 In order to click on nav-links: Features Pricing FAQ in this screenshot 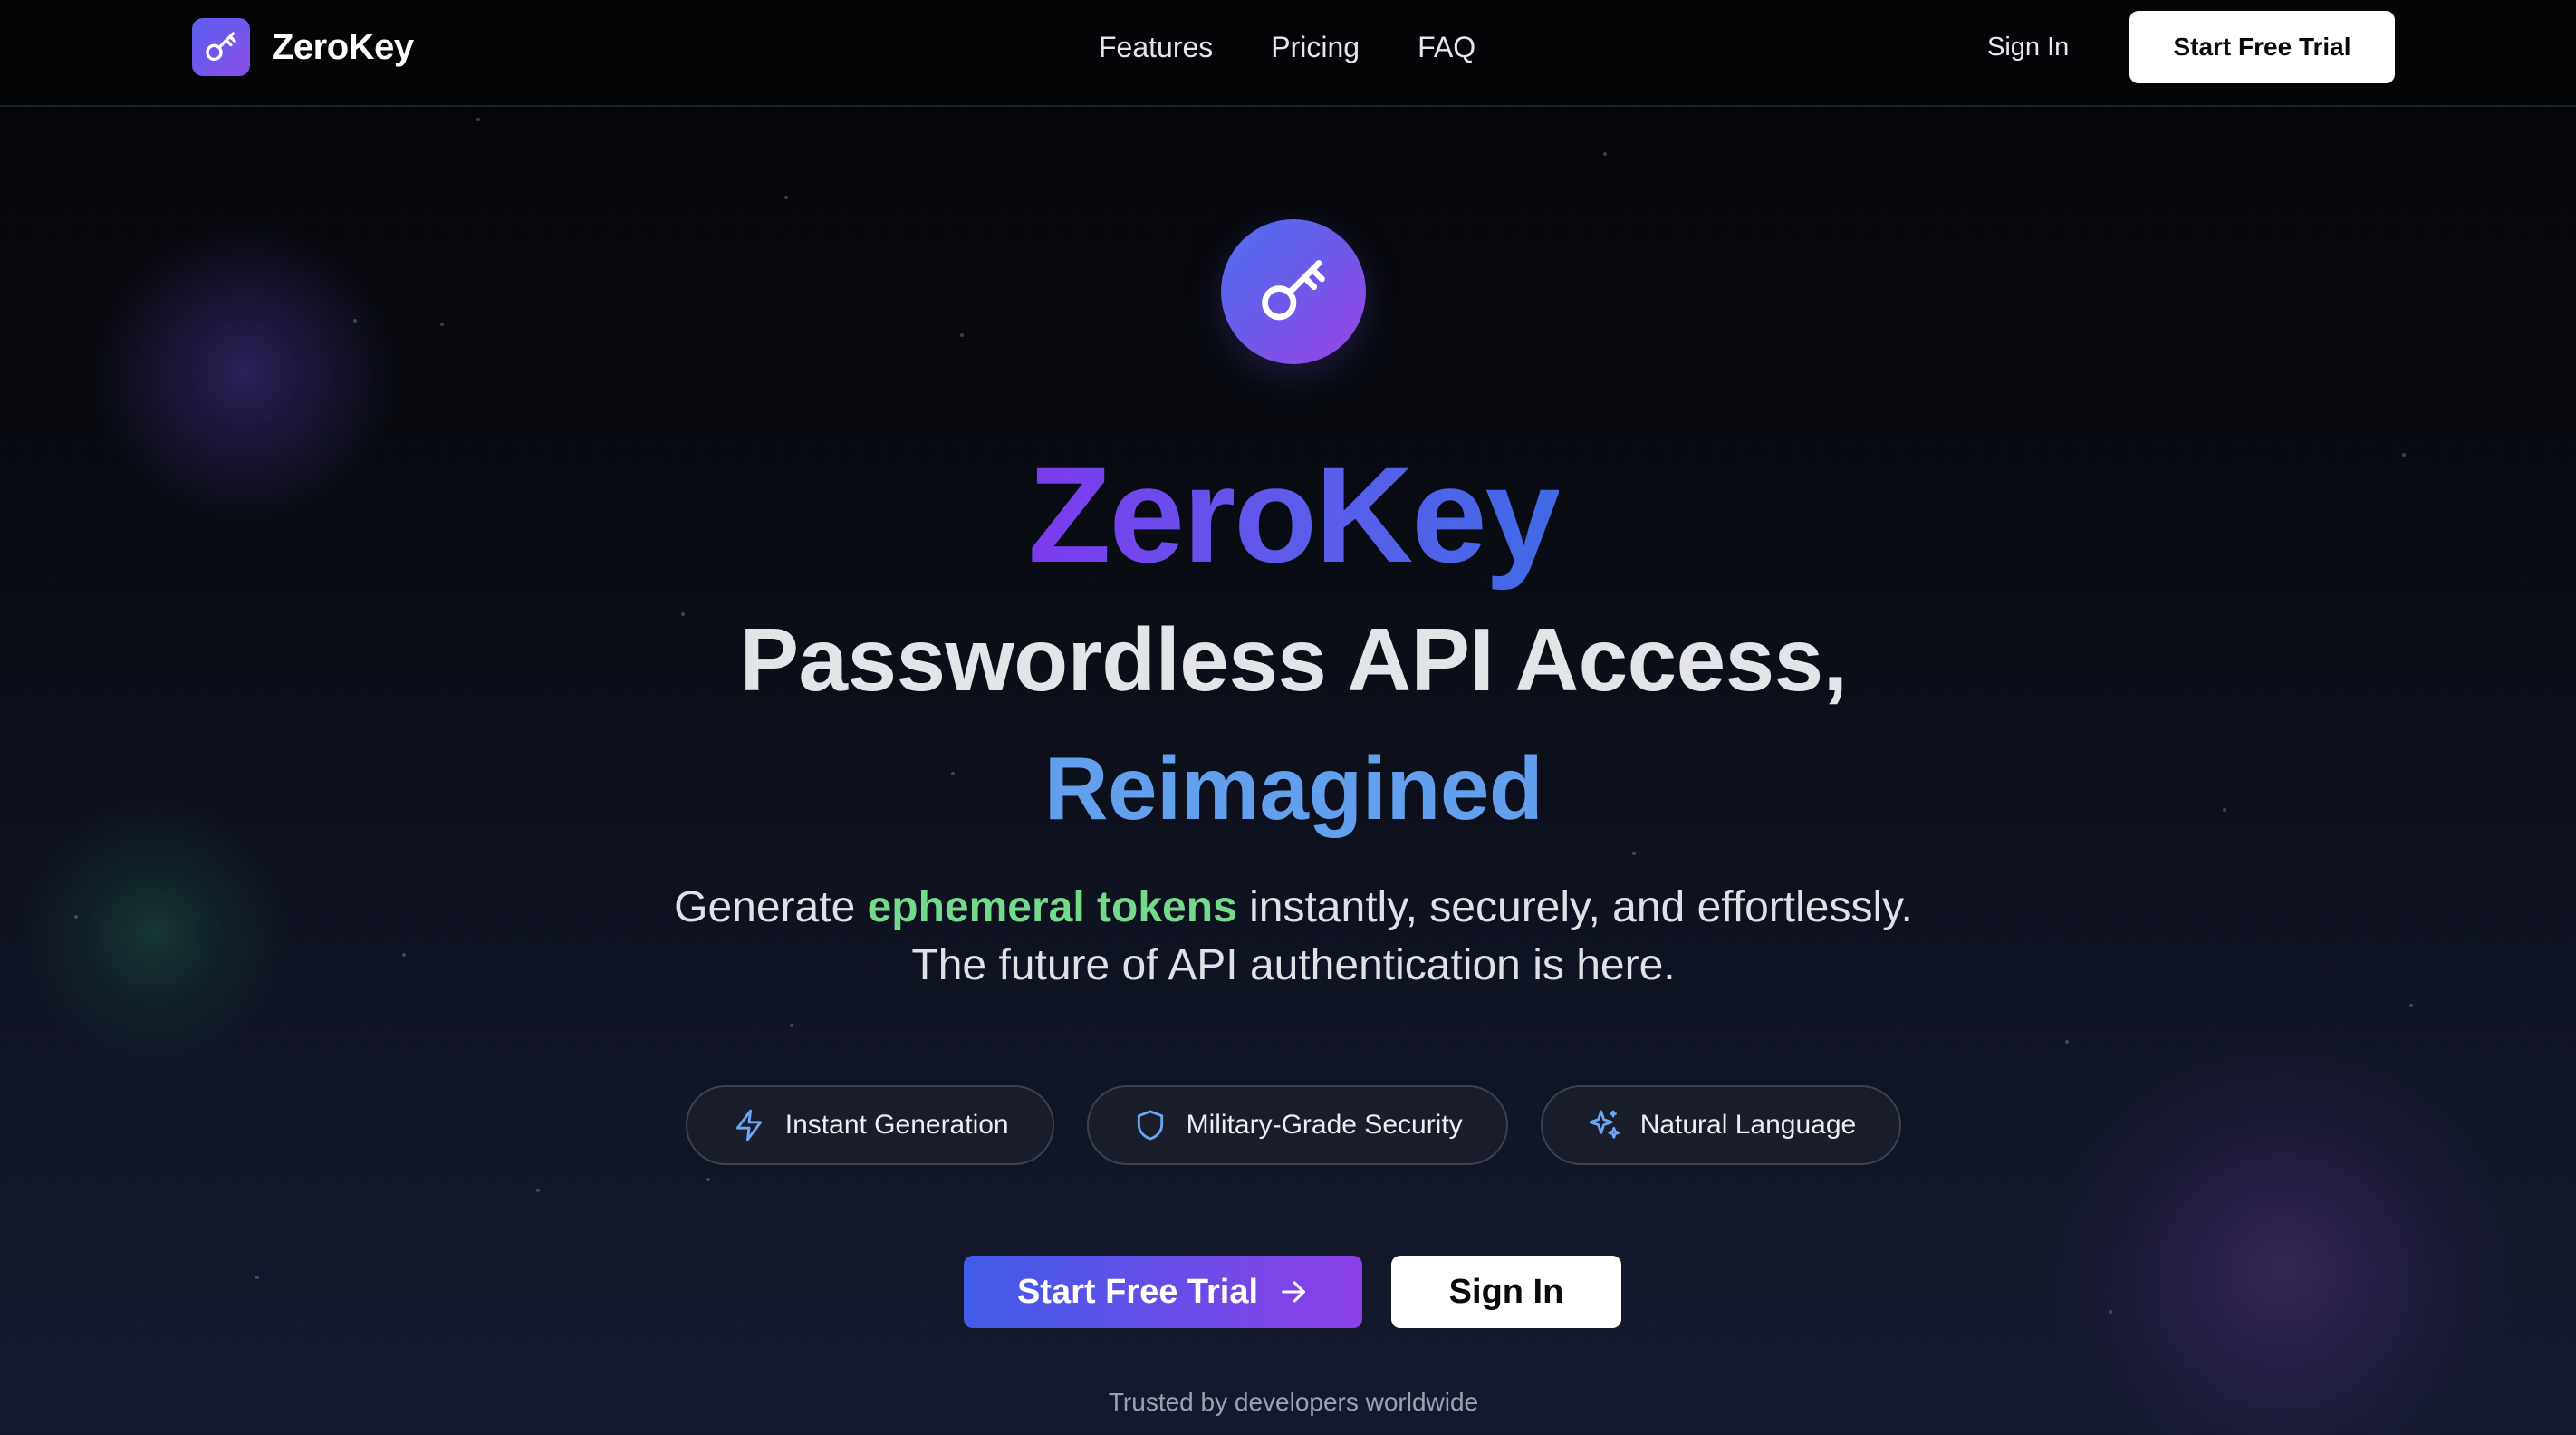, I will do `click(1287, 47)`.